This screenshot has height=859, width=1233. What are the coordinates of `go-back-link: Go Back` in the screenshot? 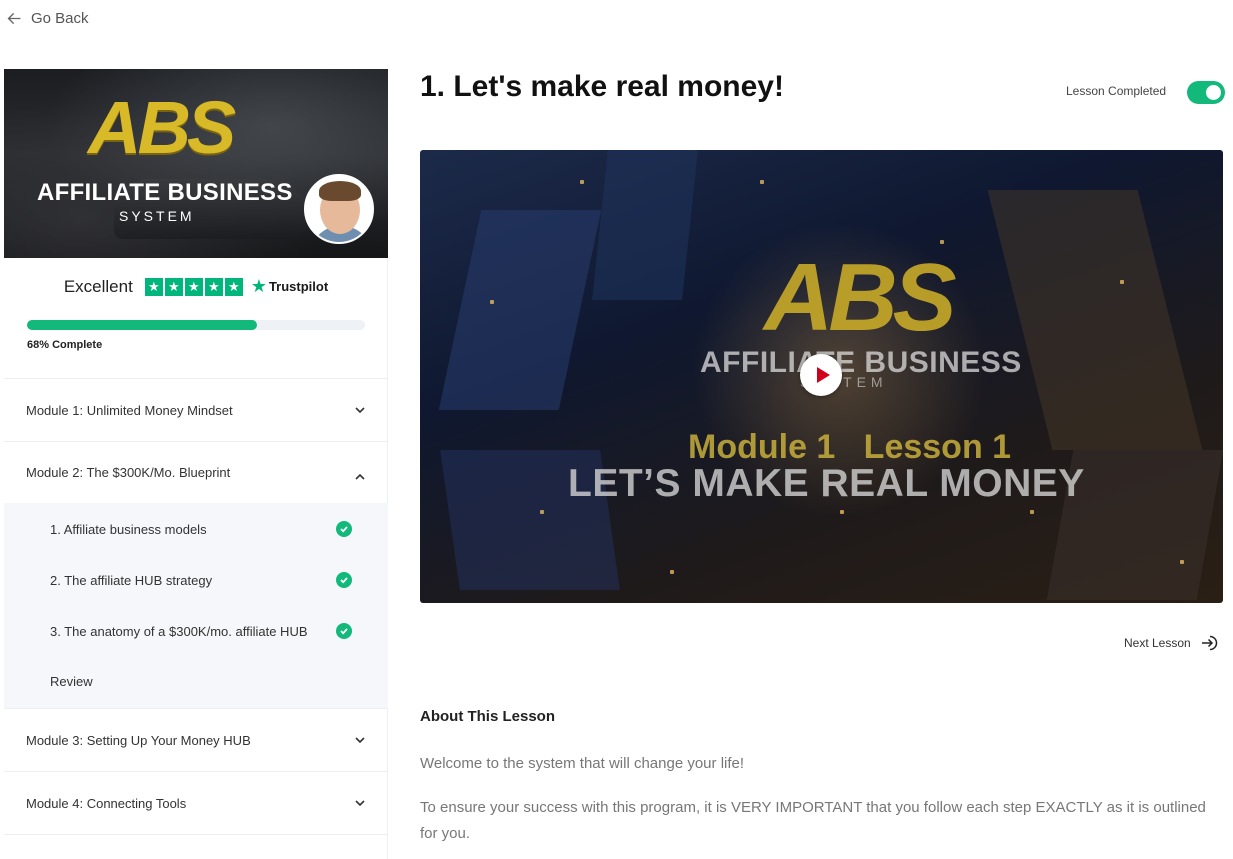 It's located at (47, 18).